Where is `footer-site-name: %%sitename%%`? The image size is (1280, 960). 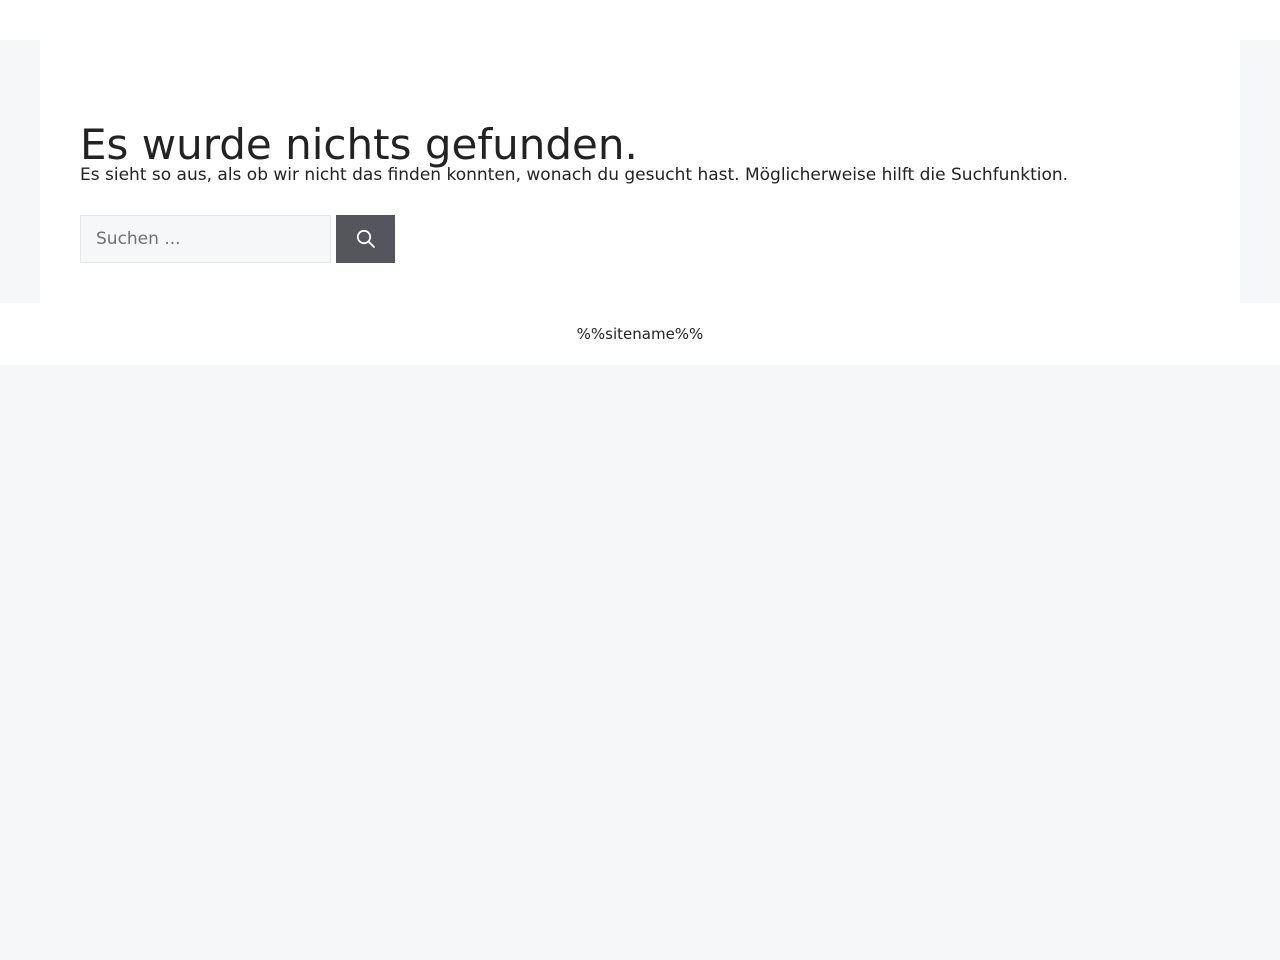 footer-site-name: %%sitename%% is located at coordinates (640, 334).